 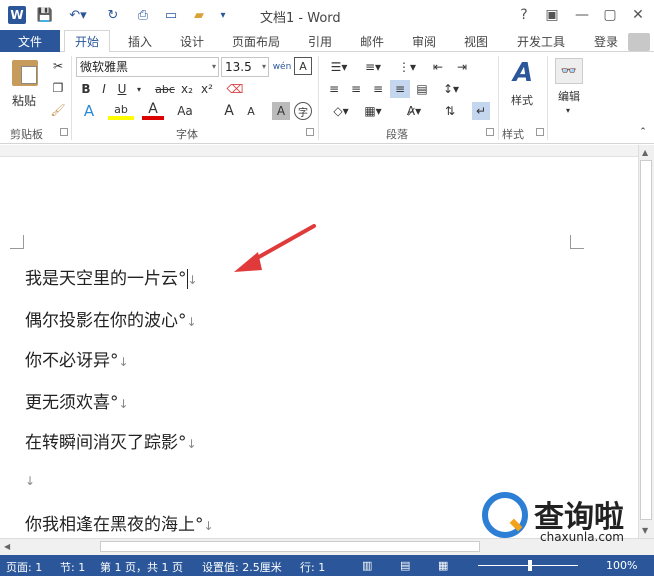 What do you see at coordinates (106, 443) in the screenshot?
I see `line-text: 在转瞬间消灭了踪影°` at bounding box center [106, 443].